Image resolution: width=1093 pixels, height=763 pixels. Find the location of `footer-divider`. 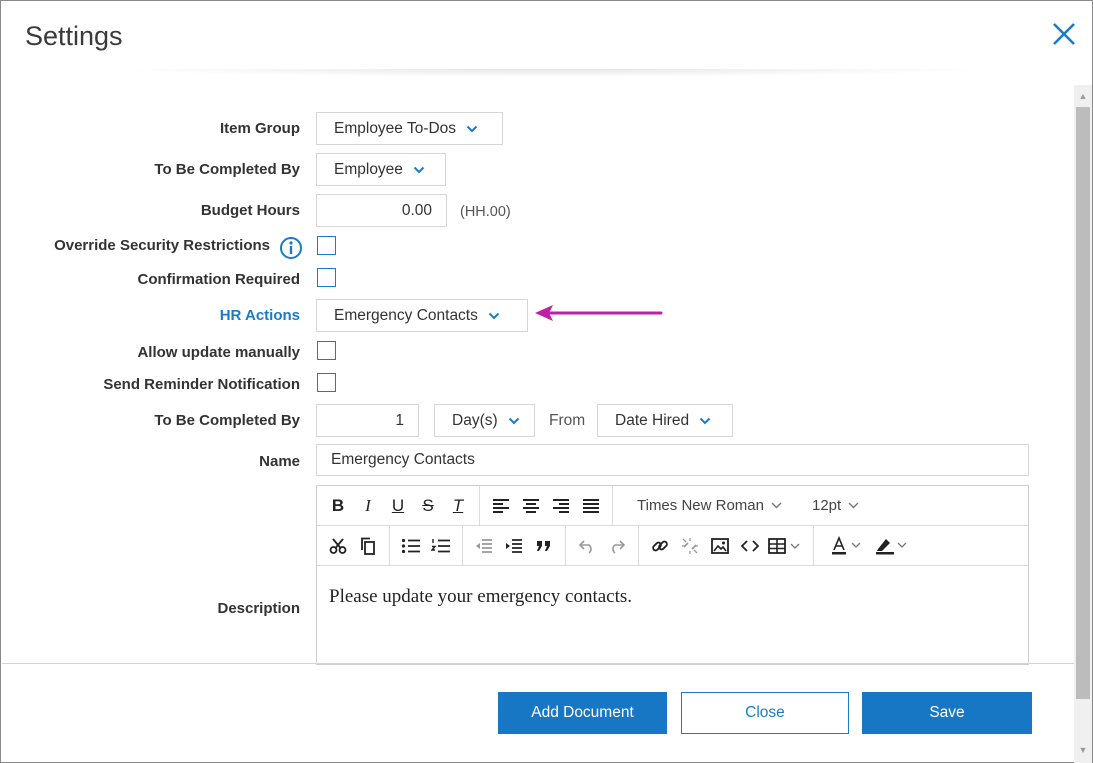

footer-divider is located at coordinates (538, 663).